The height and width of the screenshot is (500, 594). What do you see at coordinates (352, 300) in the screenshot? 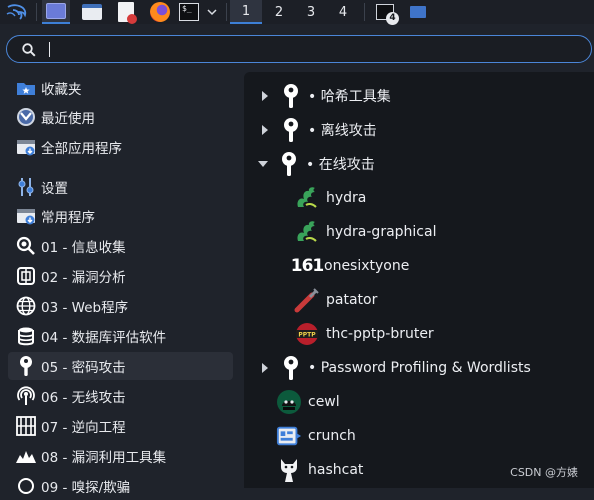
I see `app-label: patator` at bounding box center [352, 300].